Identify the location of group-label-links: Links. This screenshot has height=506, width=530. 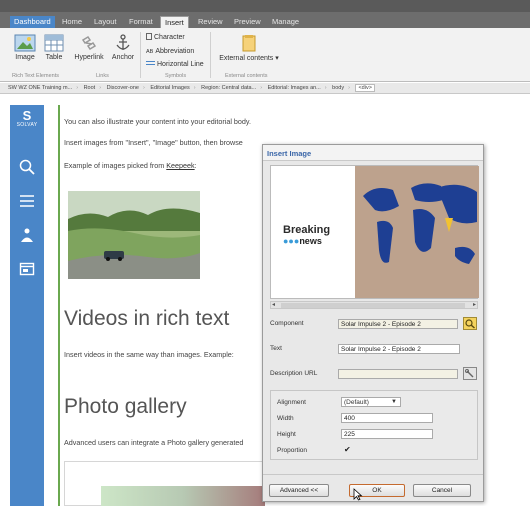
(102, 76).